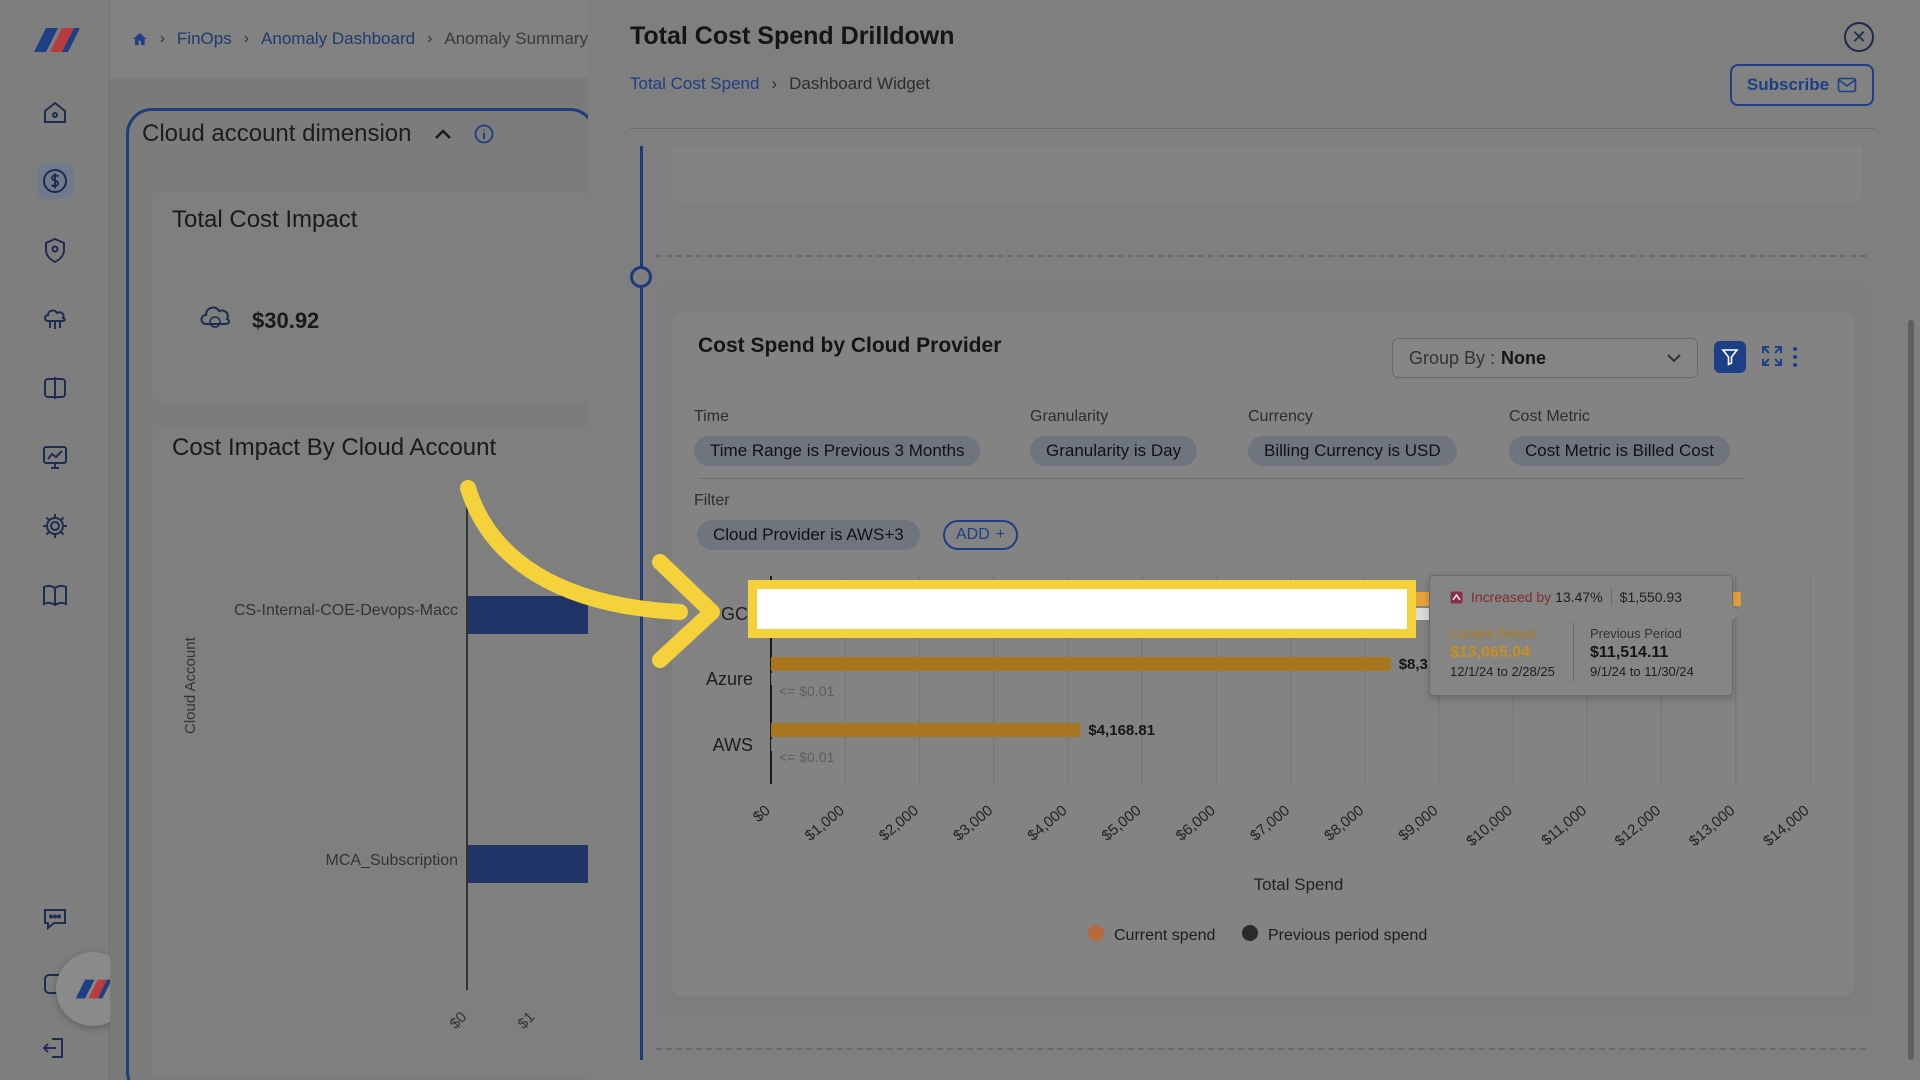 The image size is (1920, 1080). I want to click on x-tick-label: $6,000, so click(1196, 823).